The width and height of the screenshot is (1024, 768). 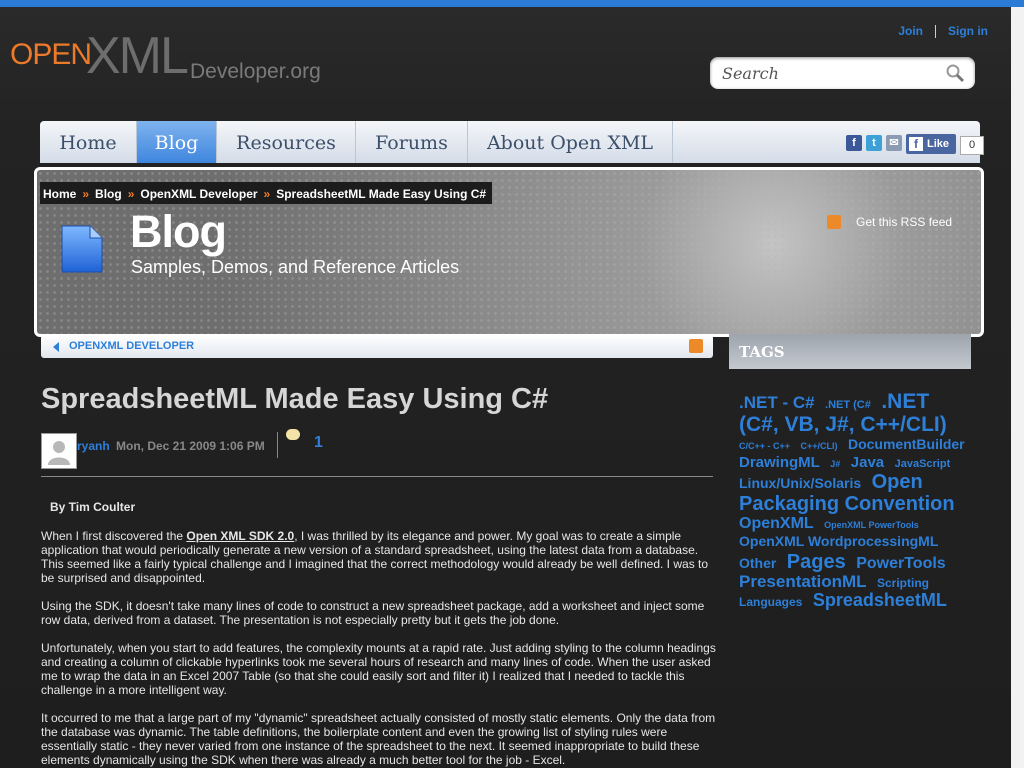 What do you see at coordinates (776, 523) in the screenshot?
I see `tag-link: OpenXML` at bounding box center [776, 523].